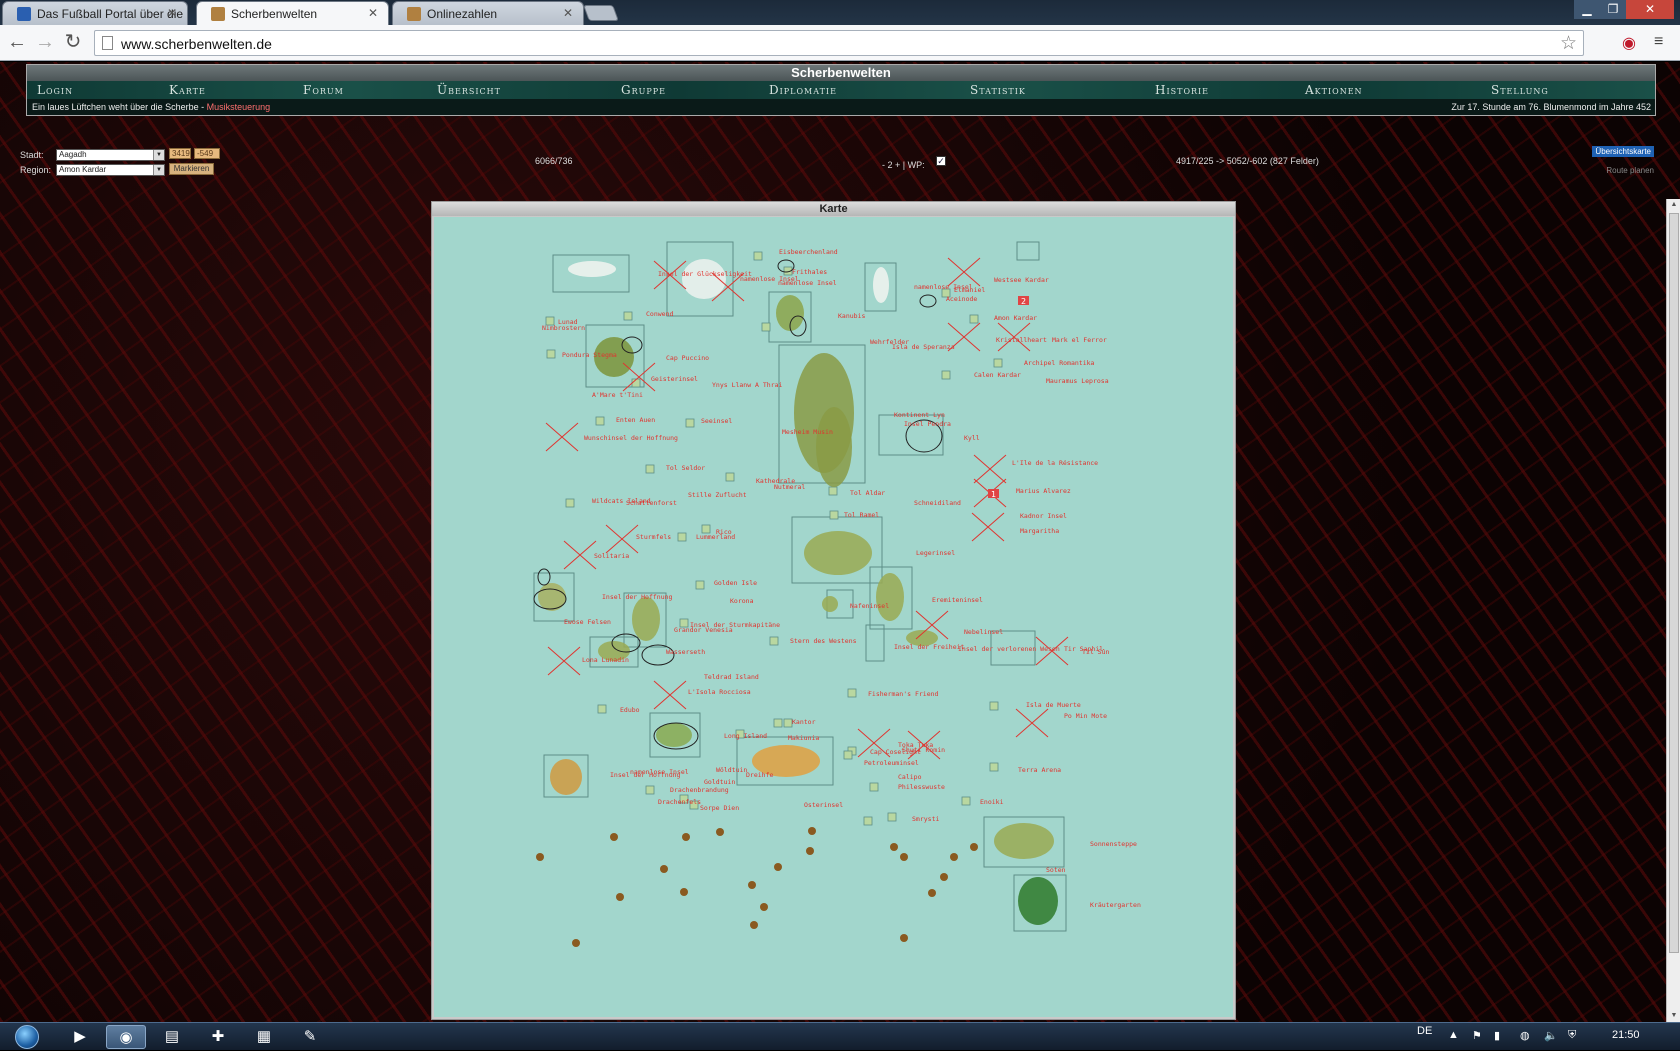 This screenshot has width=1680, height=1051. I want to click on city-select: Aagadh ▼, so click(110, 155).